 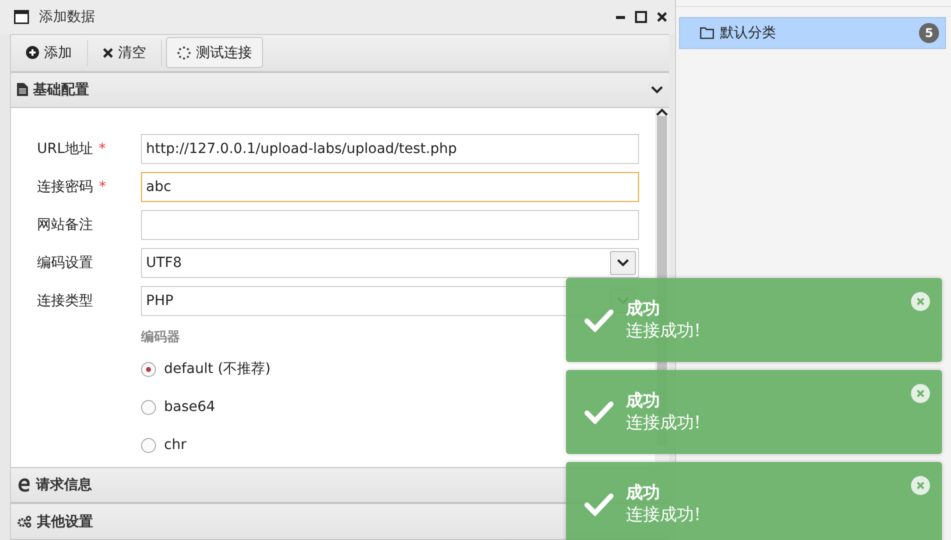 What do you see at coordinates (812, 33) in the screenshot?
I see `category-item: 默认分类 5` at bounding box center [812, 33].